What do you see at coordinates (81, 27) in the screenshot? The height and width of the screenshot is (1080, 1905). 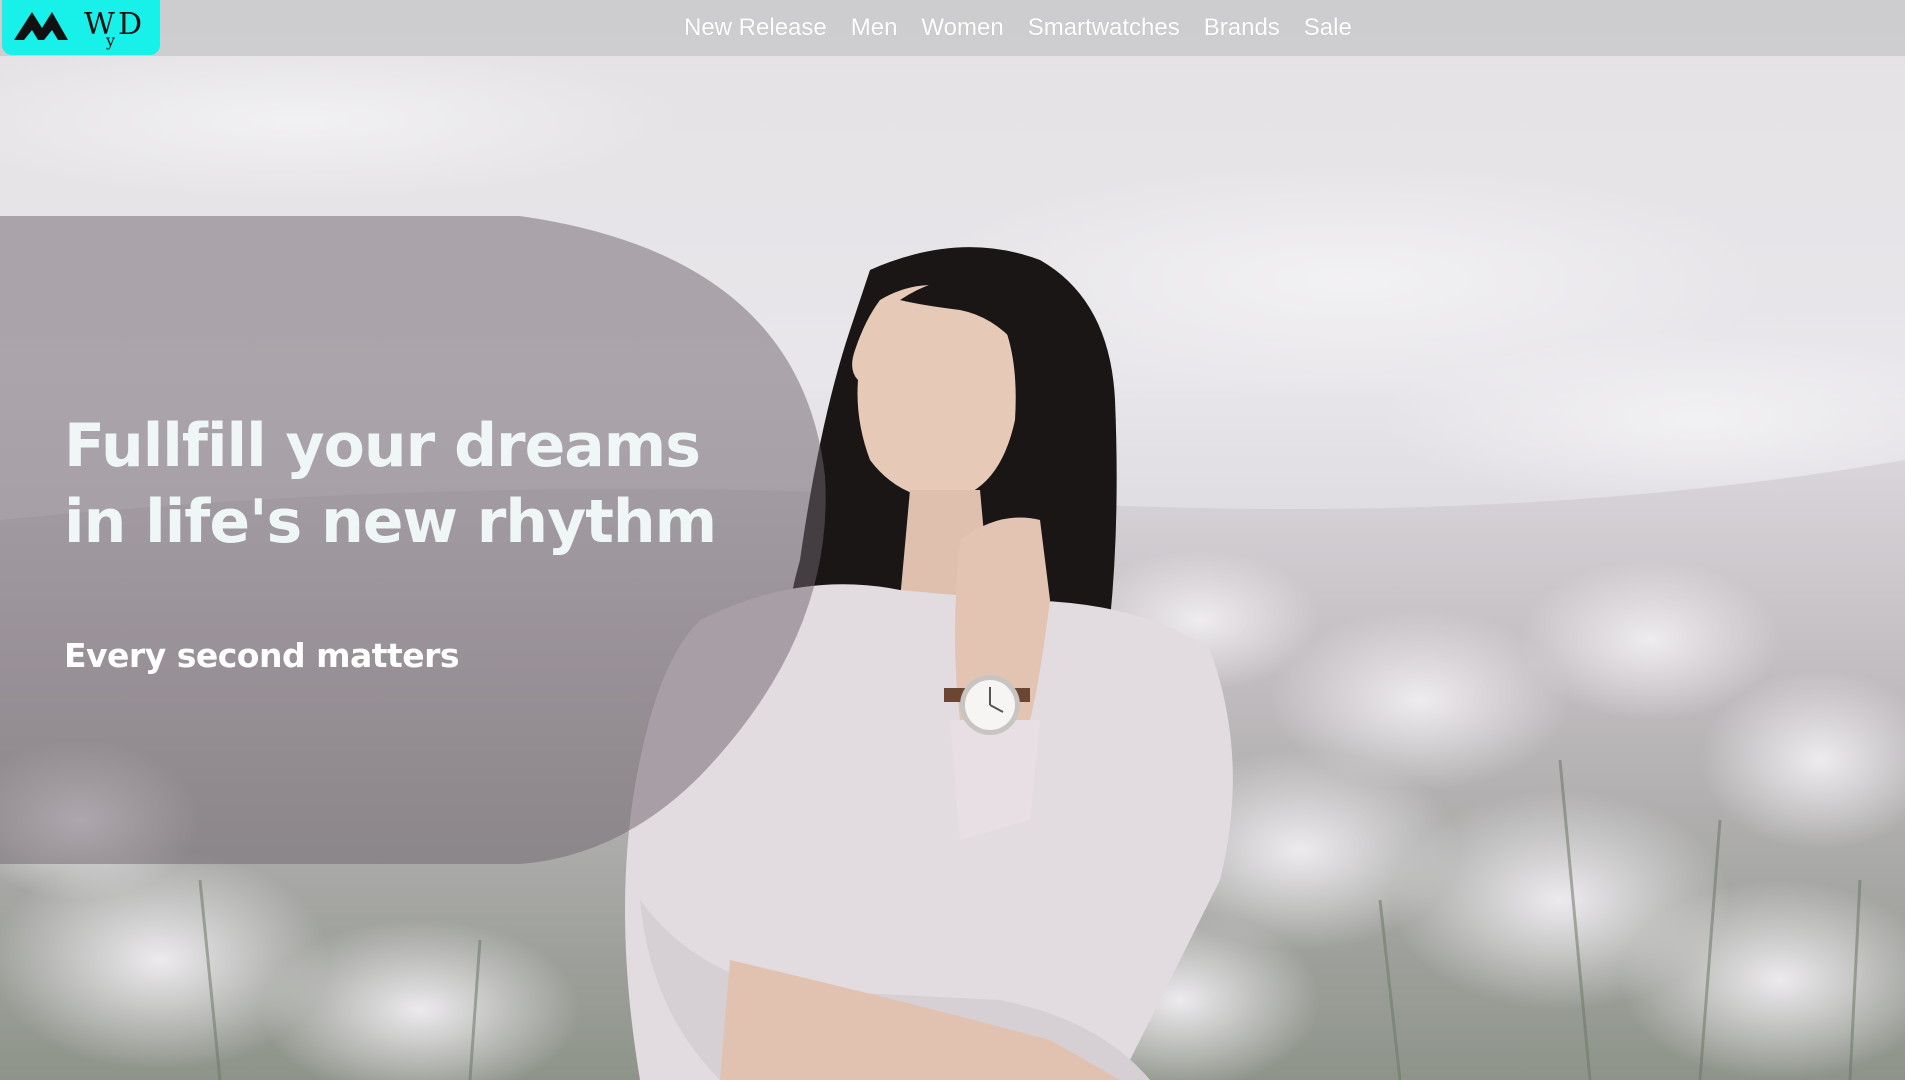 I see `brand-logo: W y D` at bounding box center [81, 27].